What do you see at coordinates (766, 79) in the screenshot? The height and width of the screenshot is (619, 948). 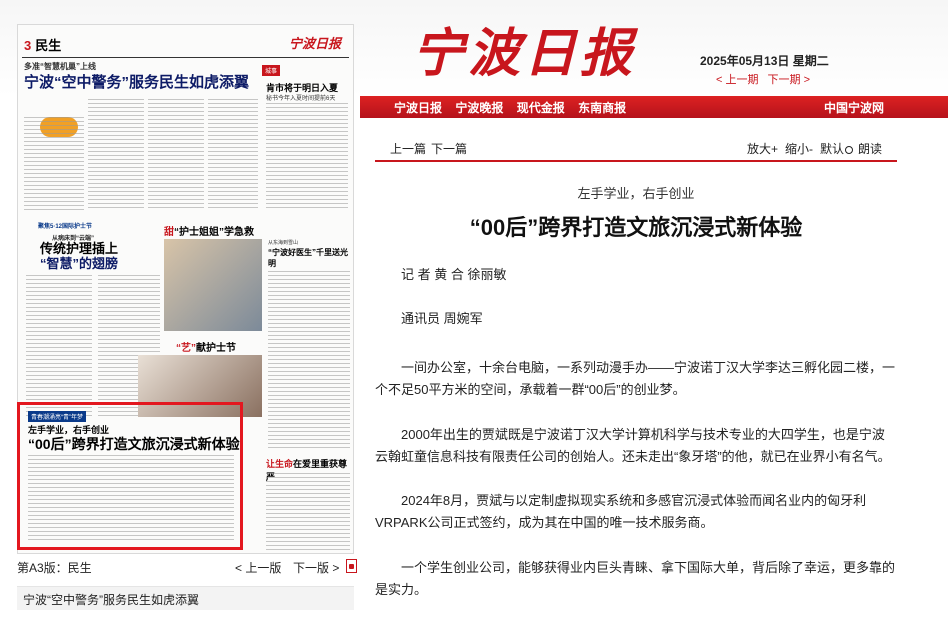 I see `issue-nav: < 上一期 下一期 >` at bounding box center [766, 79].